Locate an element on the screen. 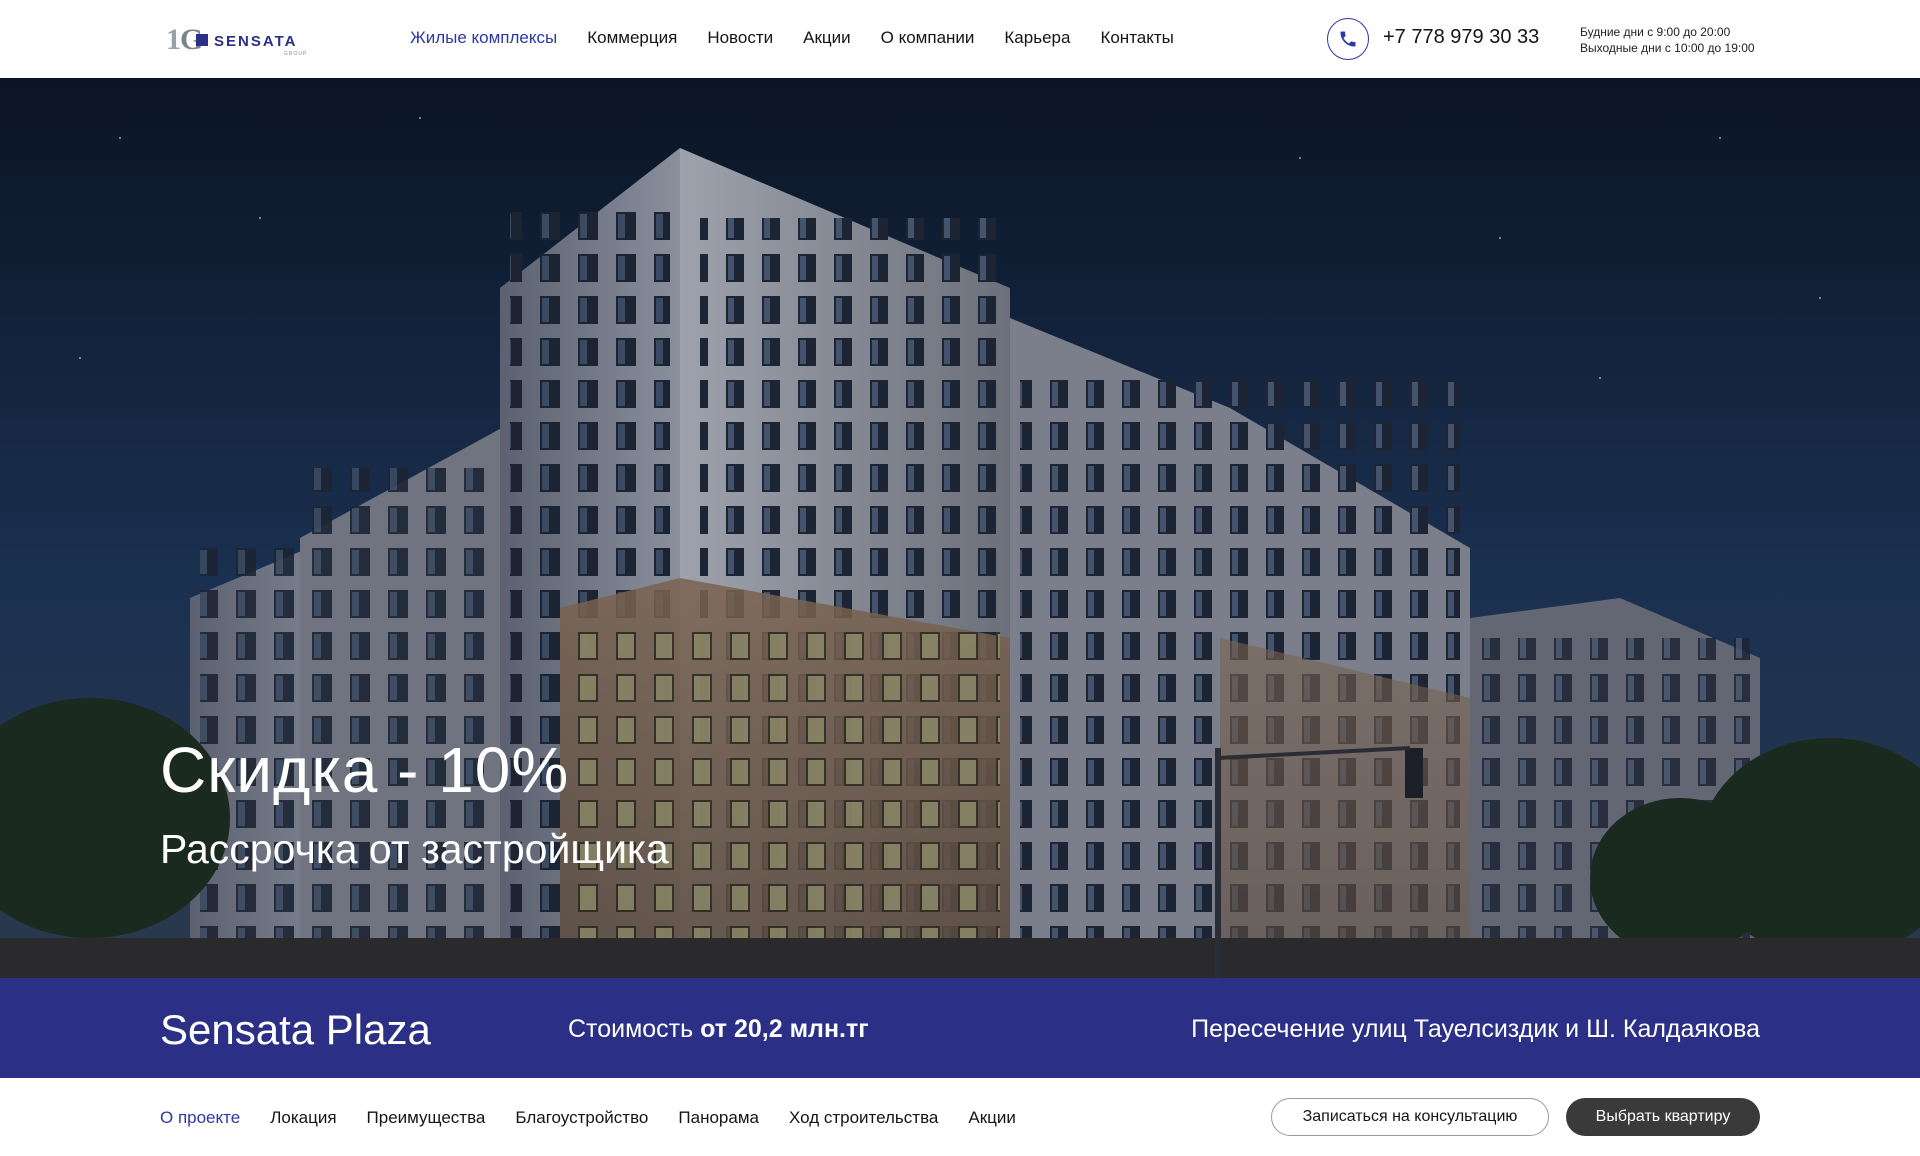  hours-weekdays: Будние дни с 9:00 до 20:00 is located at coordinates (1655, 32).